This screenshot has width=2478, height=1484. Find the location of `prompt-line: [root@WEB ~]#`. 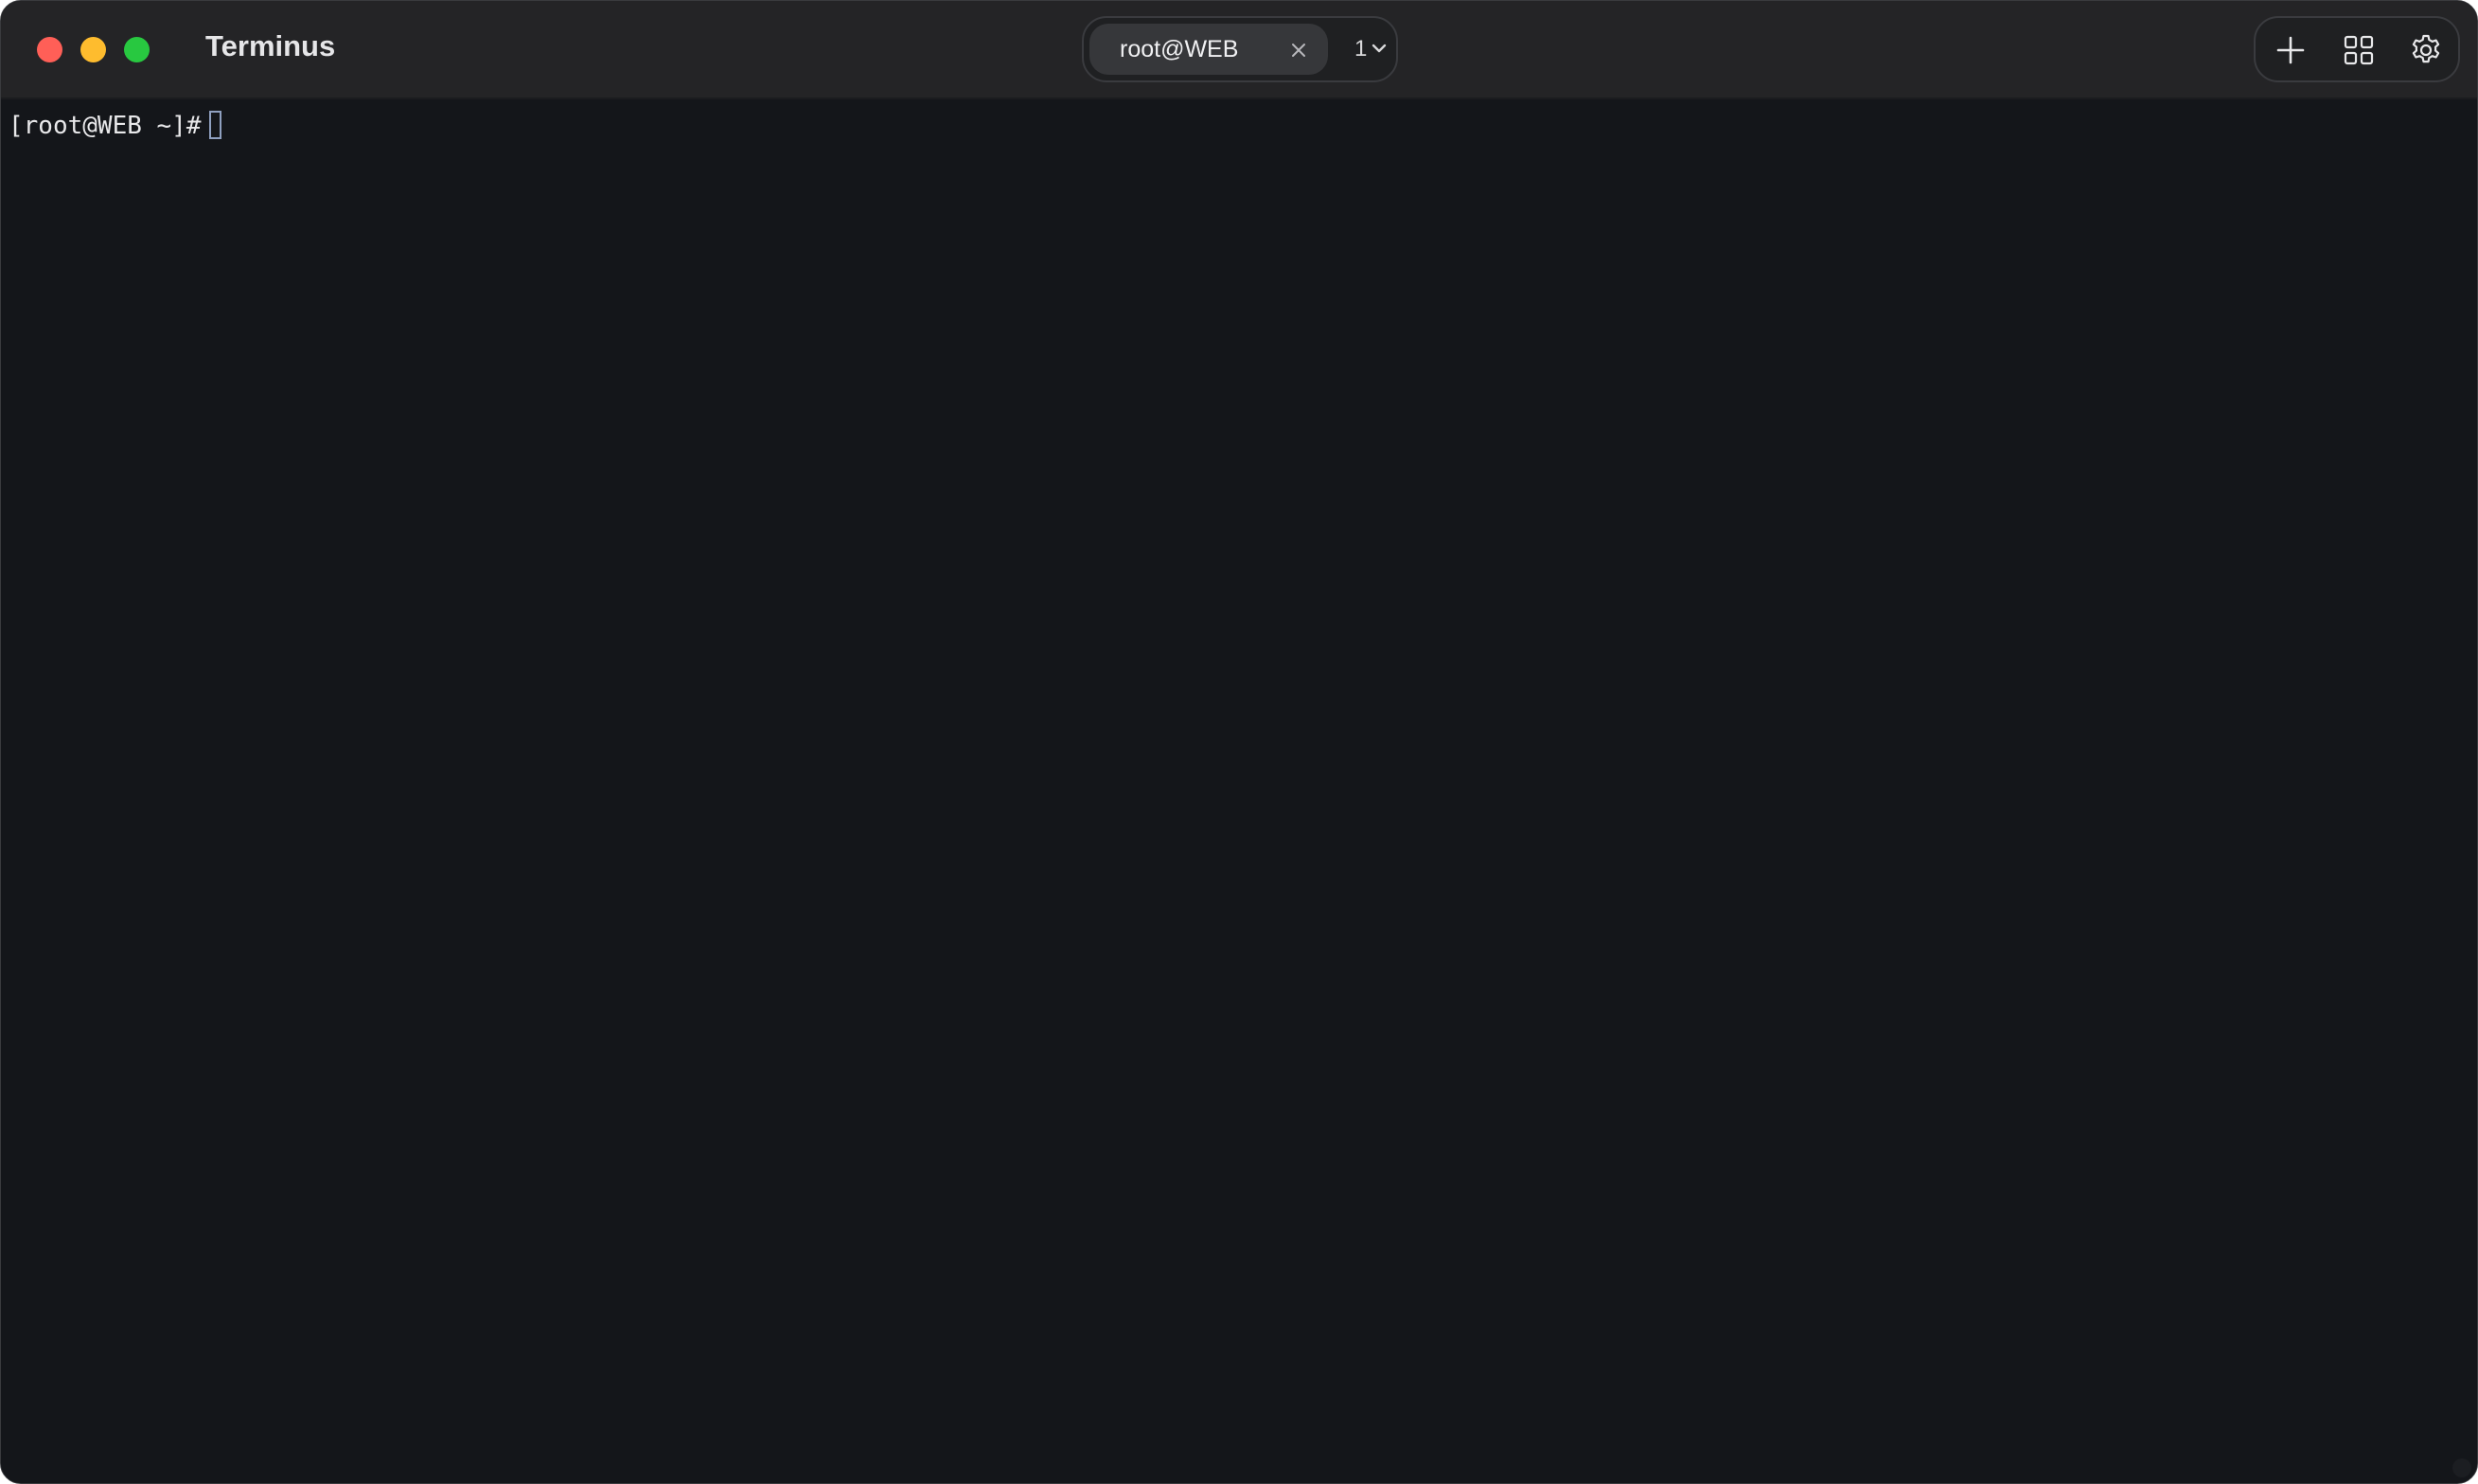

prompt-line: [root@WEB ~]# is located at coordinates (115, 126).